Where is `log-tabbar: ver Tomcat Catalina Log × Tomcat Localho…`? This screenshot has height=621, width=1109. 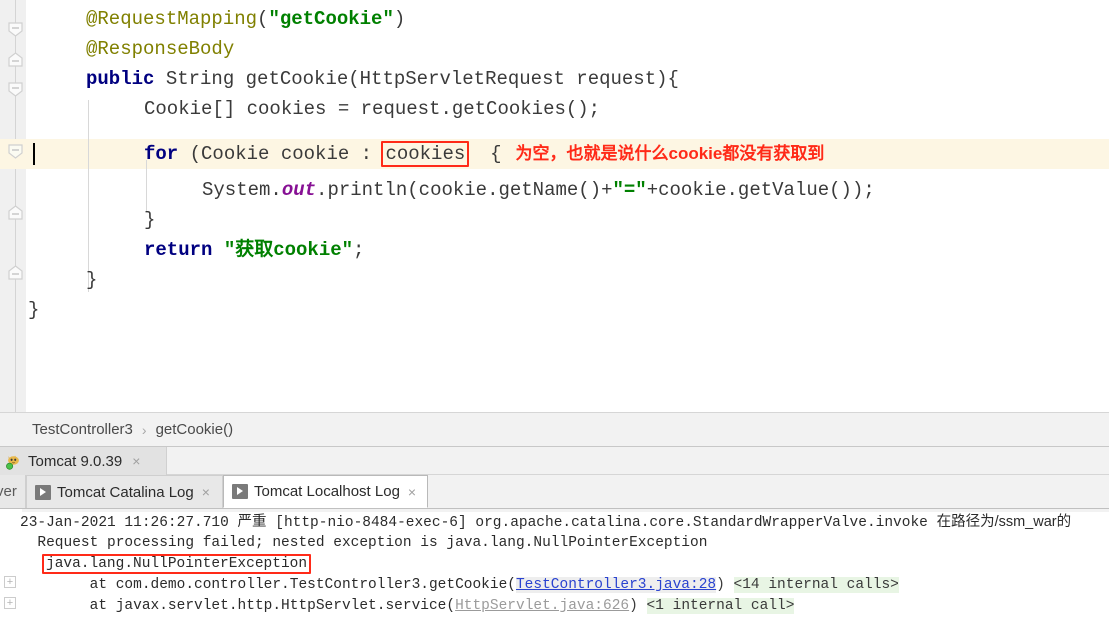
log-tabbar: ver Tomcat Catalina Log × Tomcat Localho… is located at coordinates (554, 492).